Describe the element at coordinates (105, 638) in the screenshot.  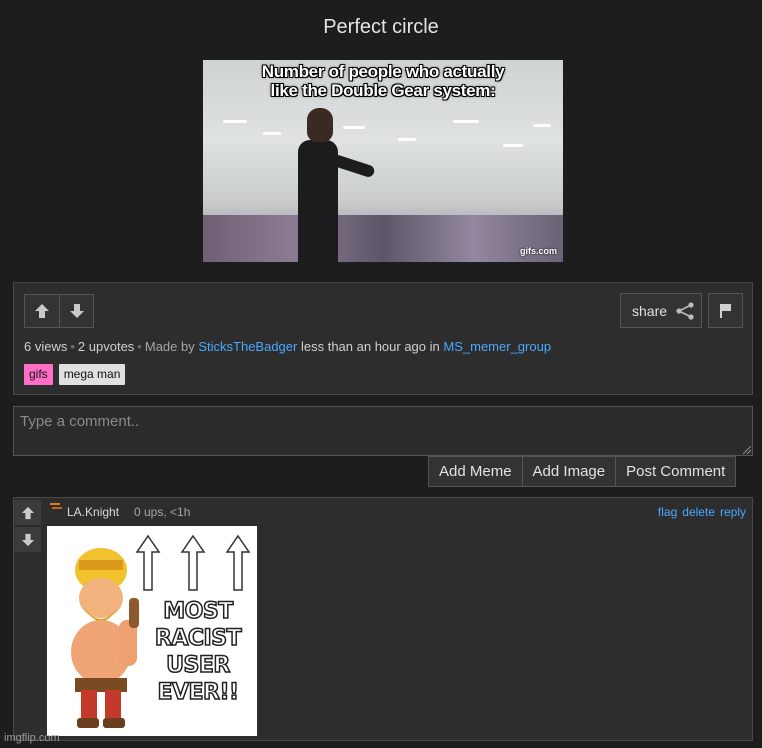
I see `barbarian-character-image` at that location.